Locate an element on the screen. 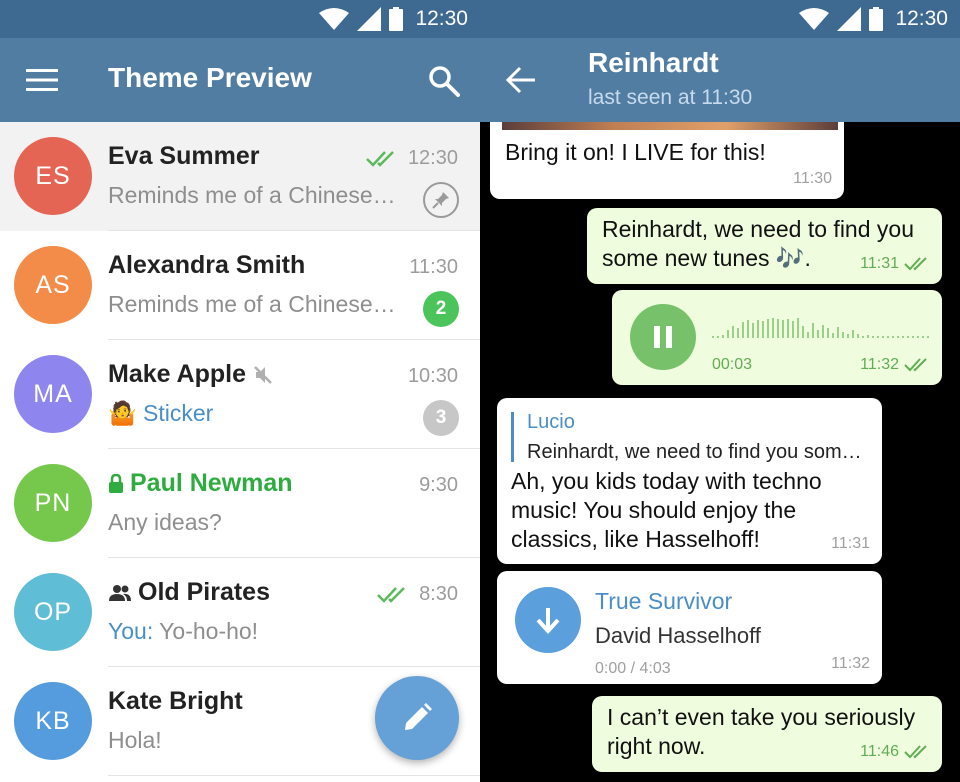 Image resolution: width=960 pixels, height=782 pixels. chat-name: Make Apple is located at coordinates (191, 374).